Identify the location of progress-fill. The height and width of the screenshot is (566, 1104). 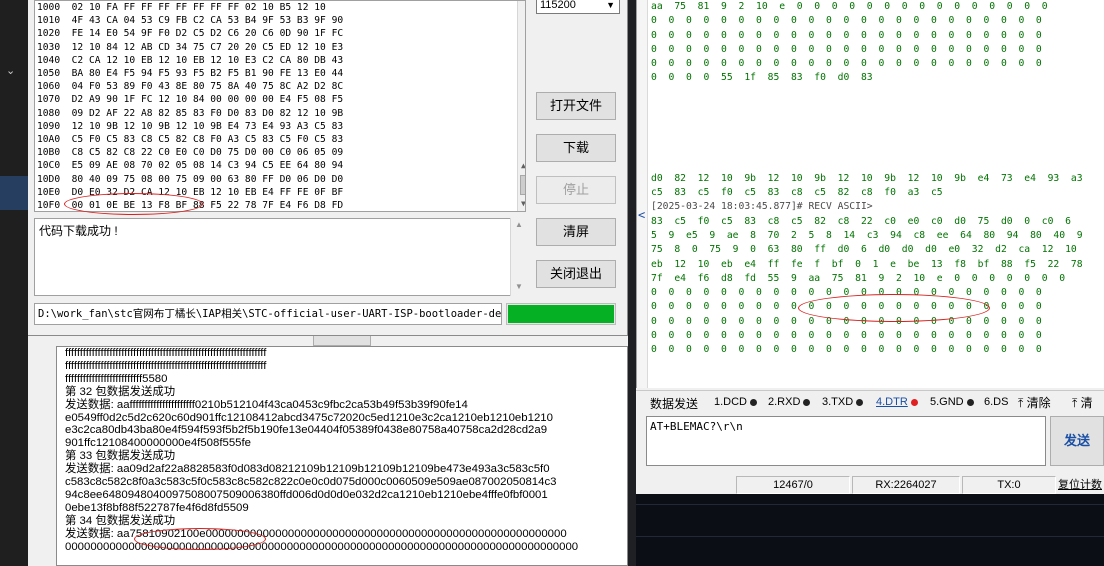
(561, 314).